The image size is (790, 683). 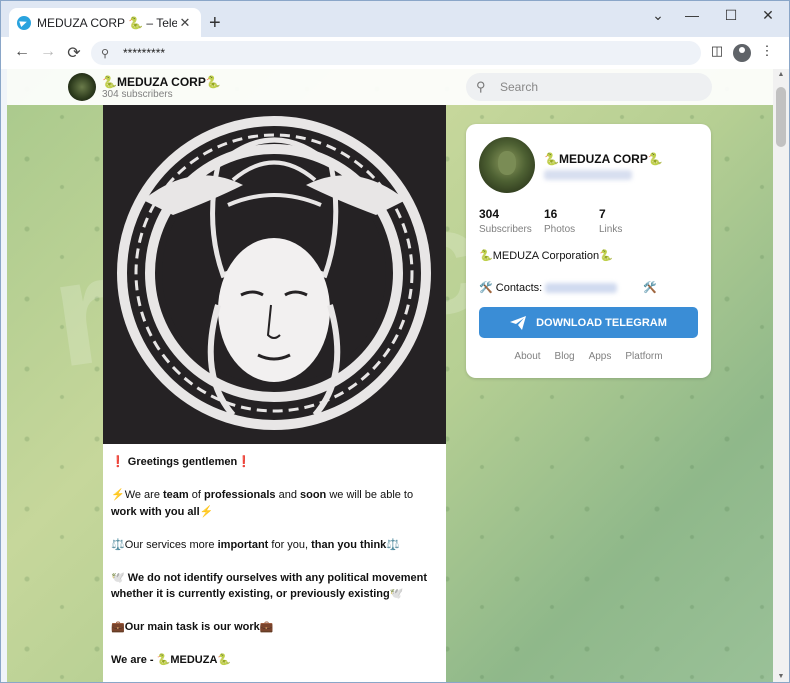 What do you see at coordinates (155, 511) in the screenshot?
I see `post-text-segment: work with you all` at bounding box center [155, 511].